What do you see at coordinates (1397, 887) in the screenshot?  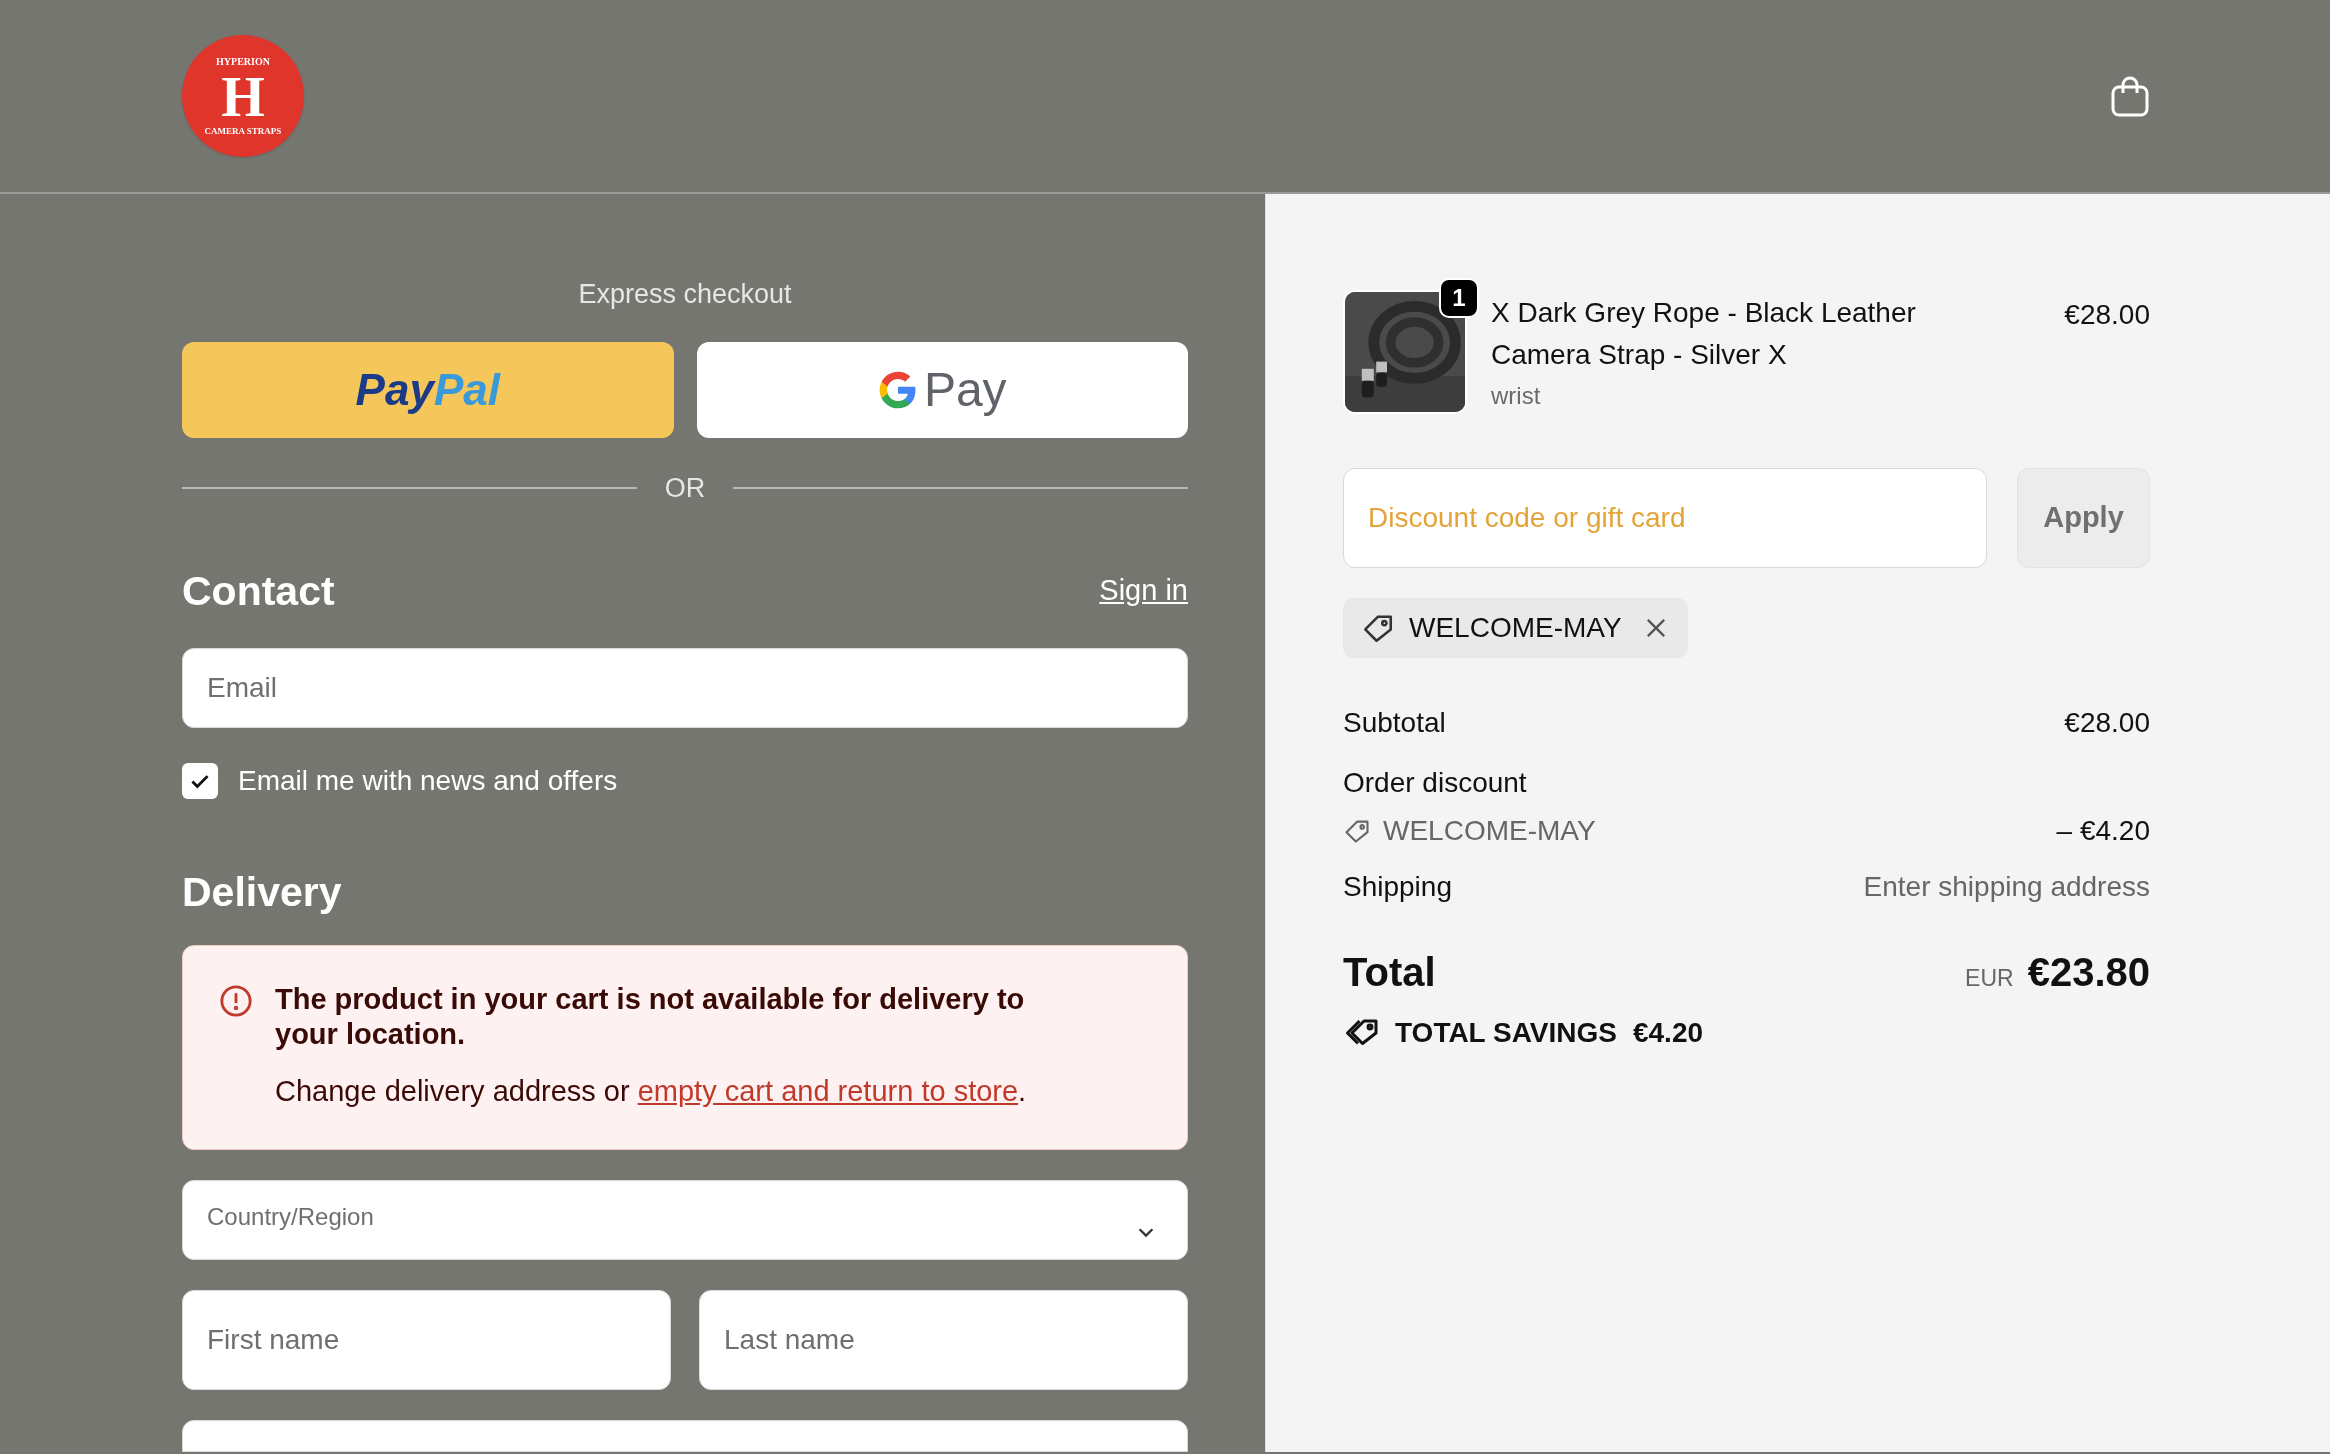 I see `summary-label: Shipping` at bounding box center [1397, 887].